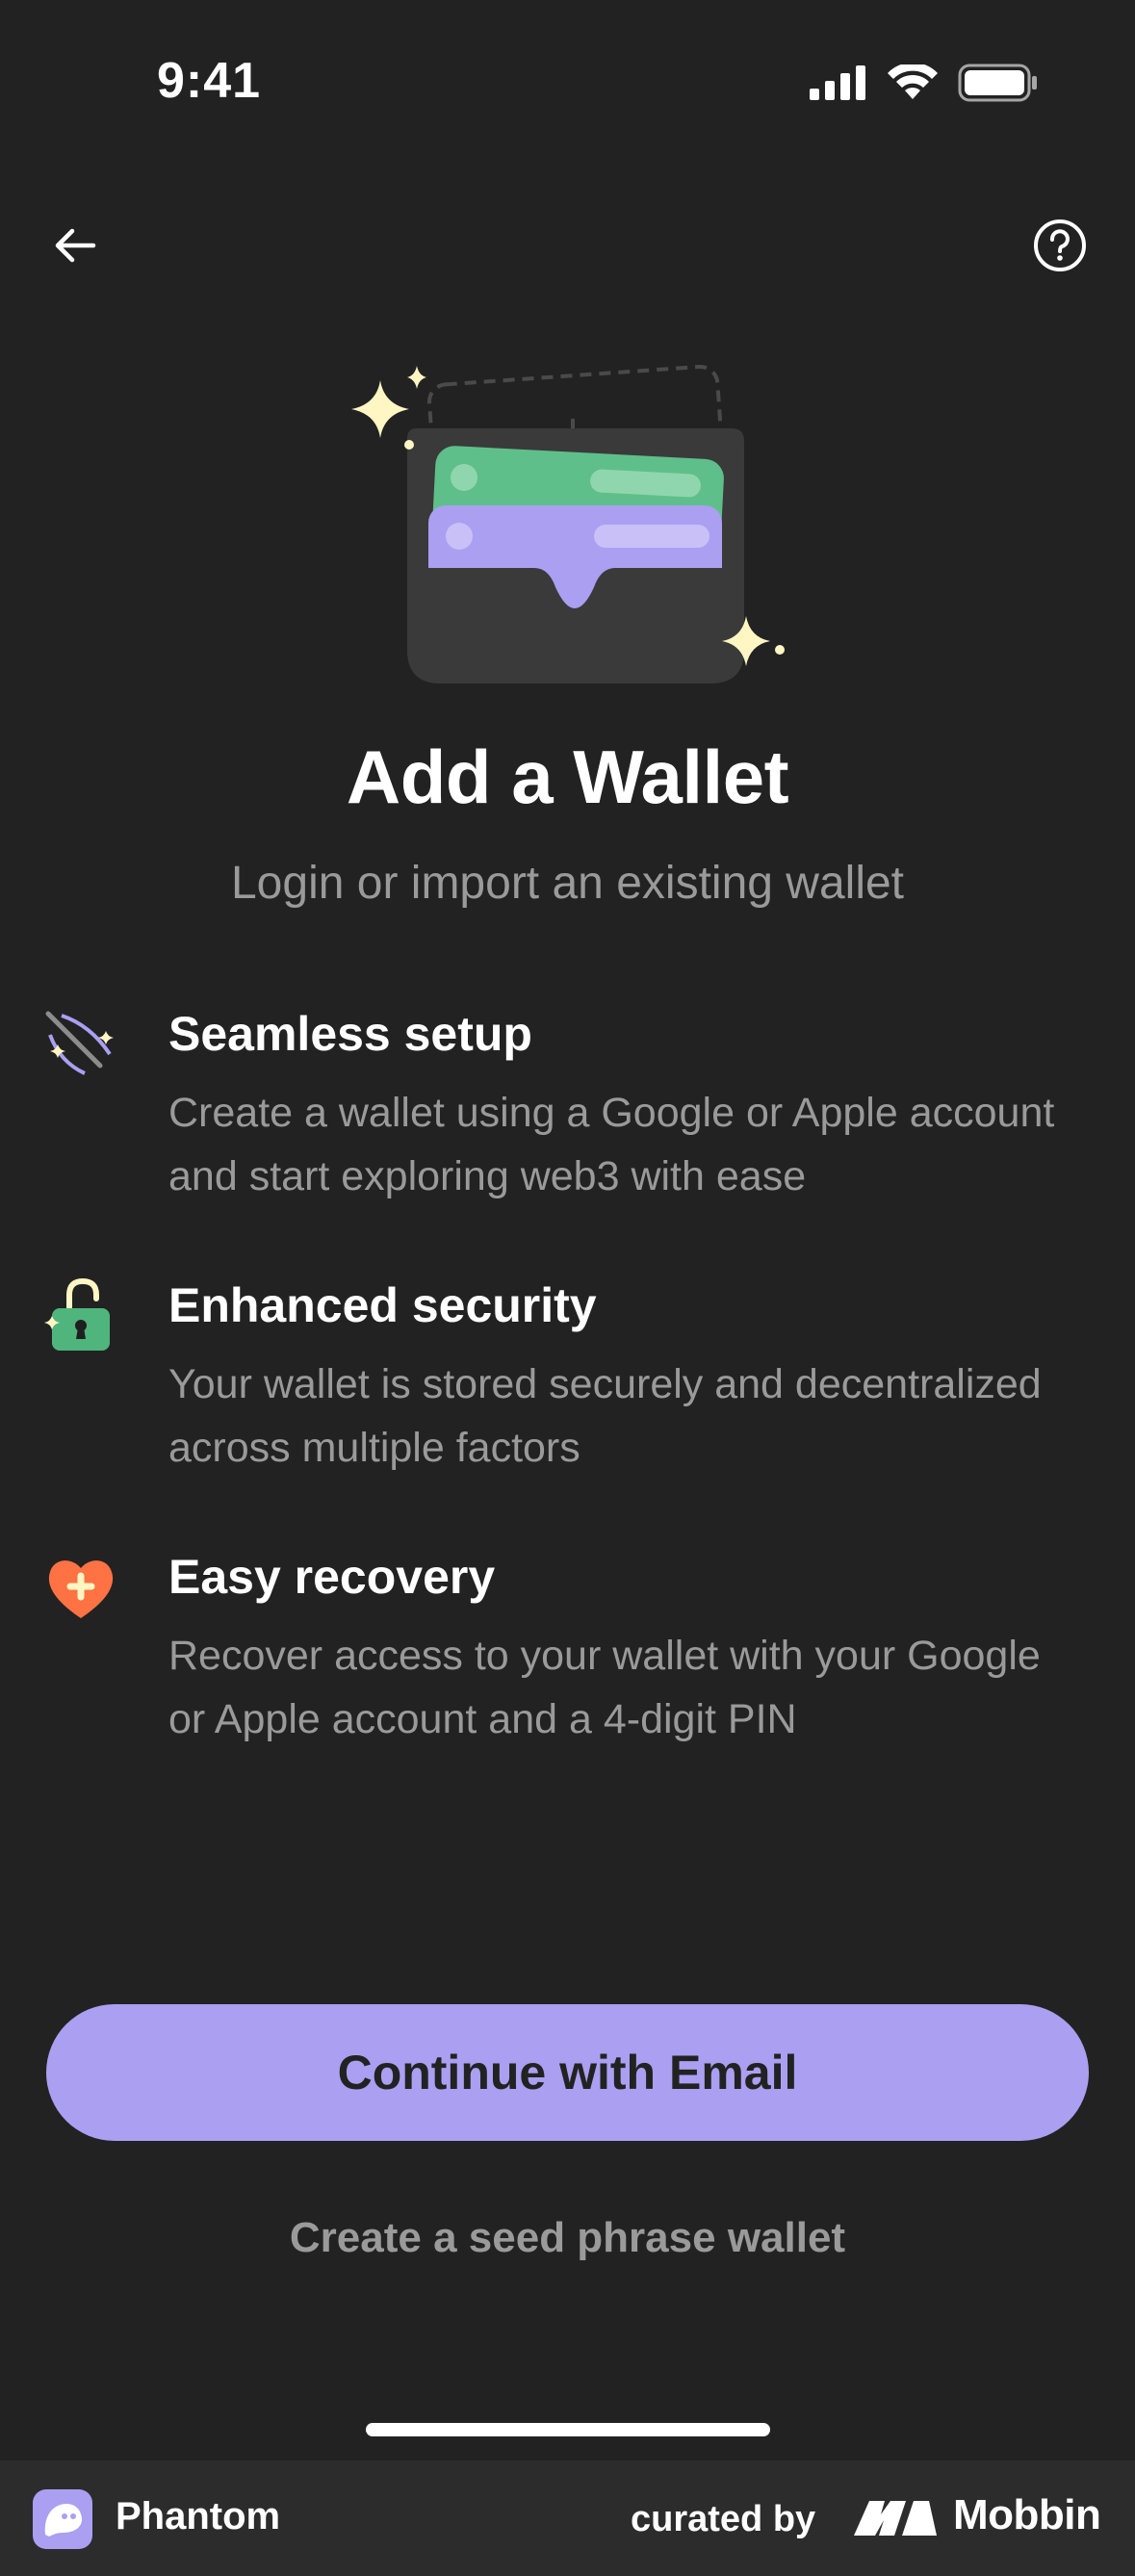 Image resolution: width=1135 pixels, height=2576 pixels. I want to click on status-icons, so click(924, 83).